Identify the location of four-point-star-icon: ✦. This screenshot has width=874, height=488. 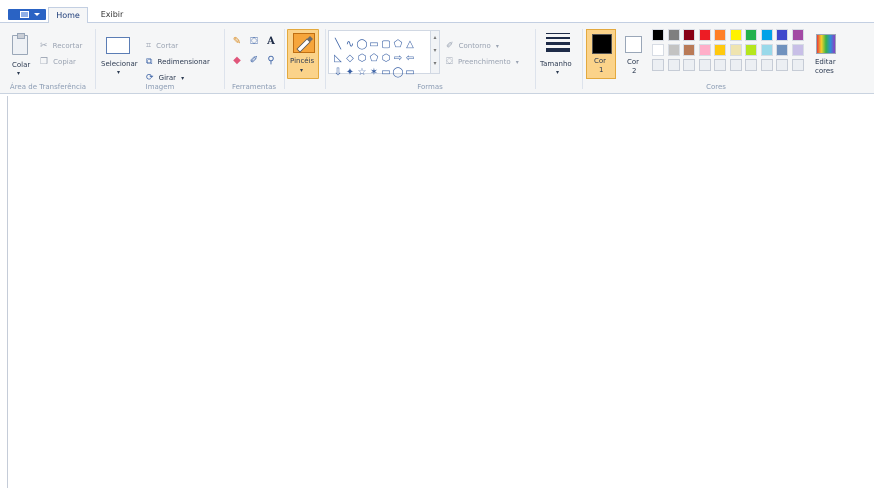
(350, 73).